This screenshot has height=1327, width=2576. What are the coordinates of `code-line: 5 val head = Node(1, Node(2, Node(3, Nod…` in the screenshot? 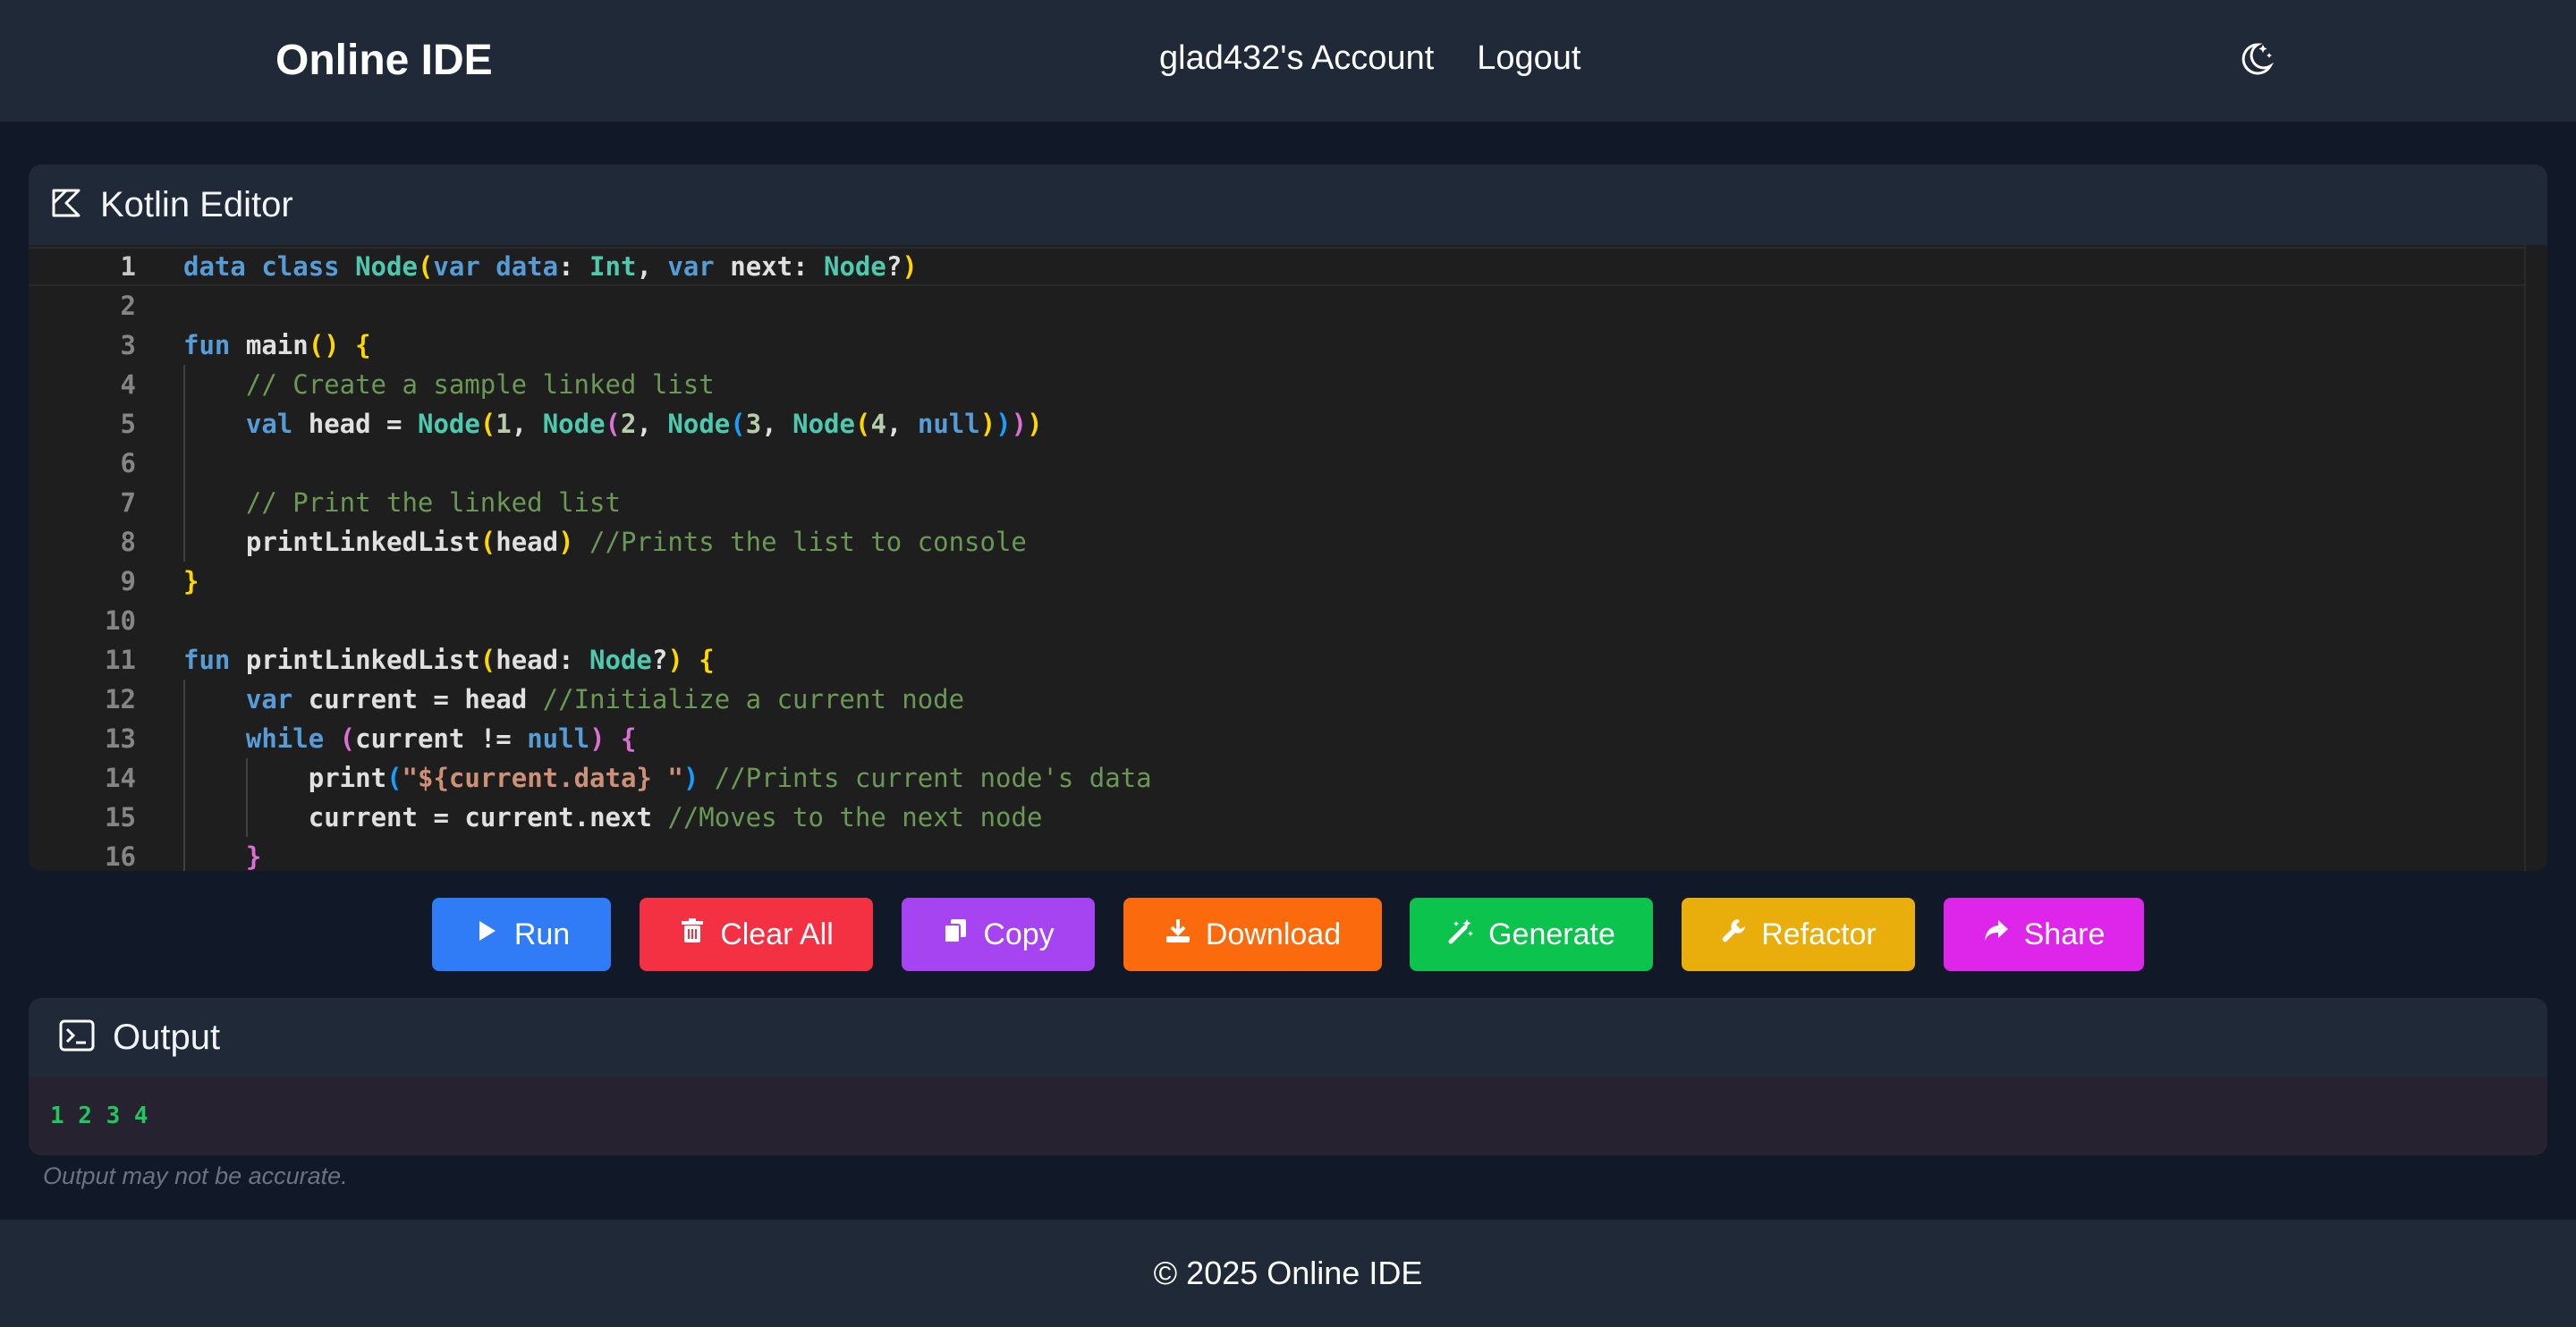 It's located at (1276, 424).